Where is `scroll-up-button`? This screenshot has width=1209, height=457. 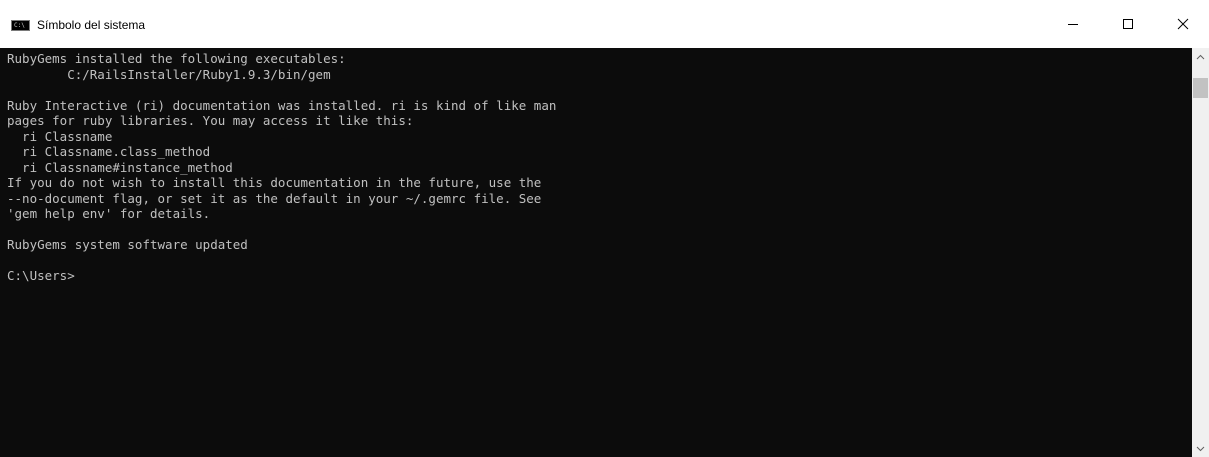 scroll-up-button is located at coordinates (1200, 56).